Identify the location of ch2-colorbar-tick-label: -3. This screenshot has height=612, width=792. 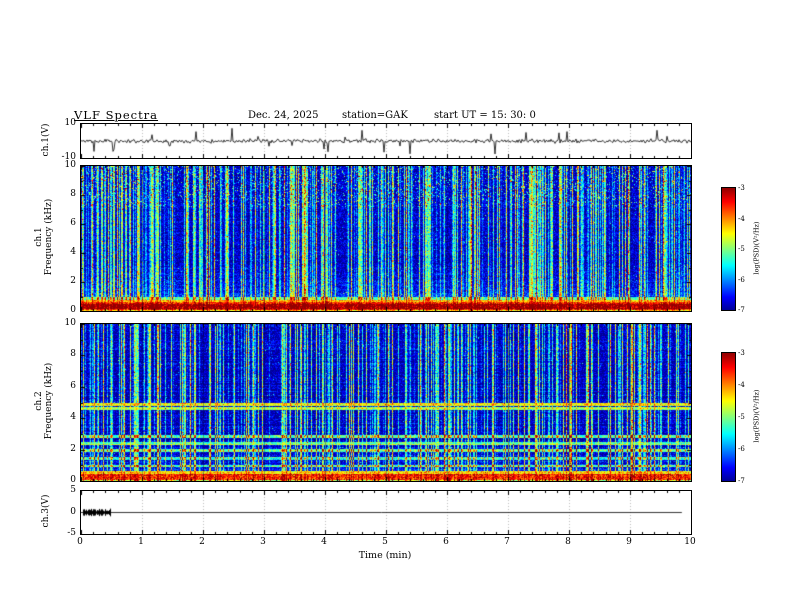
(741, 353).